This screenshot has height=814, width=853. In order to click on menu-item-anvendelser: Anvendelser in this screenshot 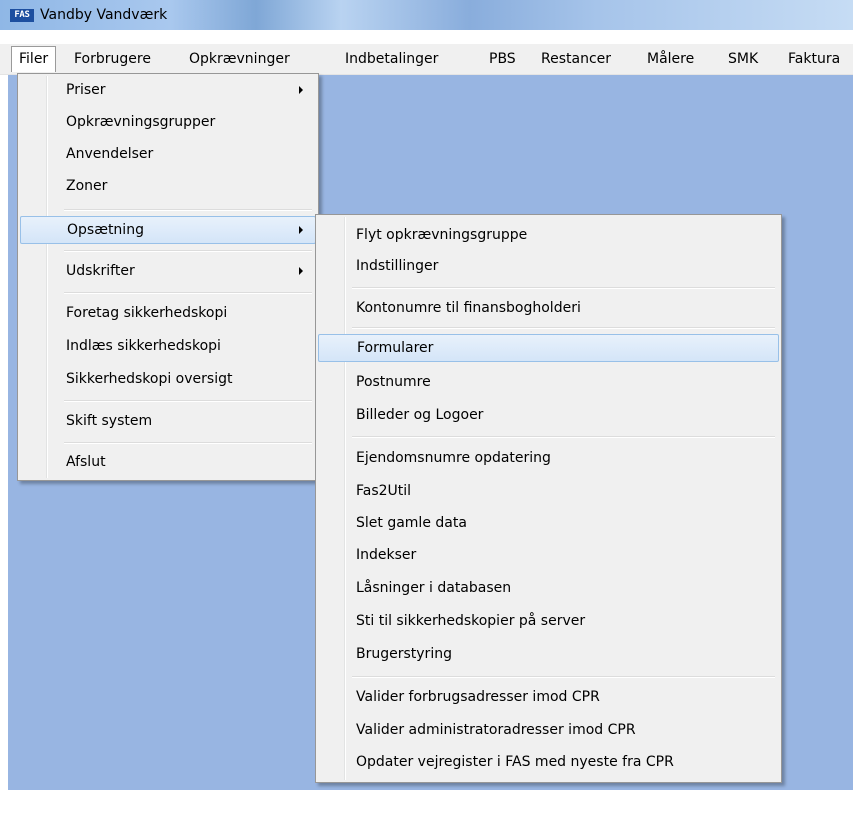, I will do `click(168, 154)`.